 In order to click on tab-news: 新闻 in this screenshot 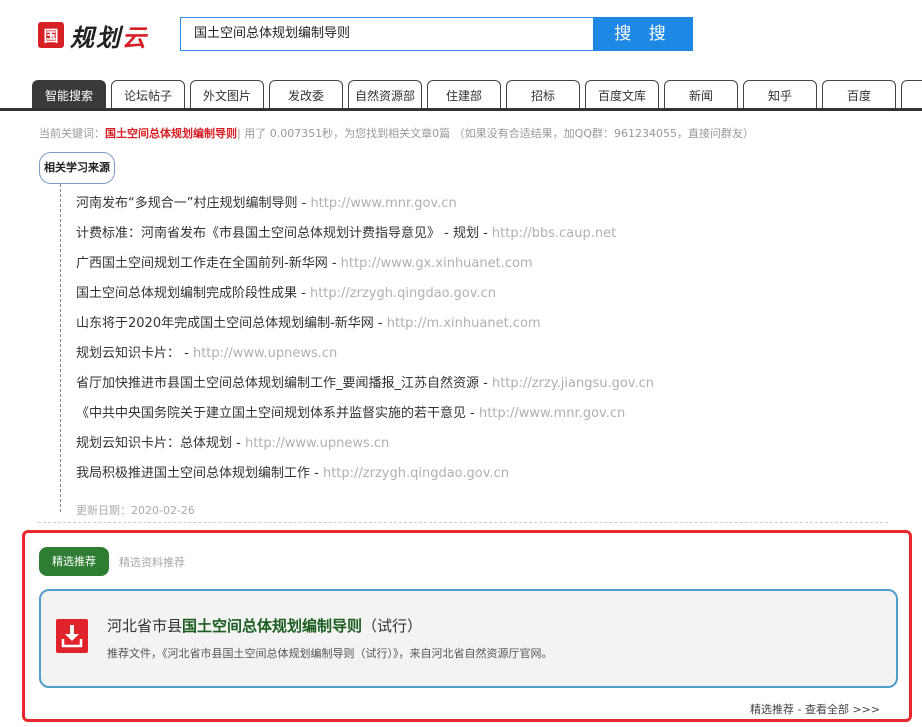, I will do `click(701, 94)`.